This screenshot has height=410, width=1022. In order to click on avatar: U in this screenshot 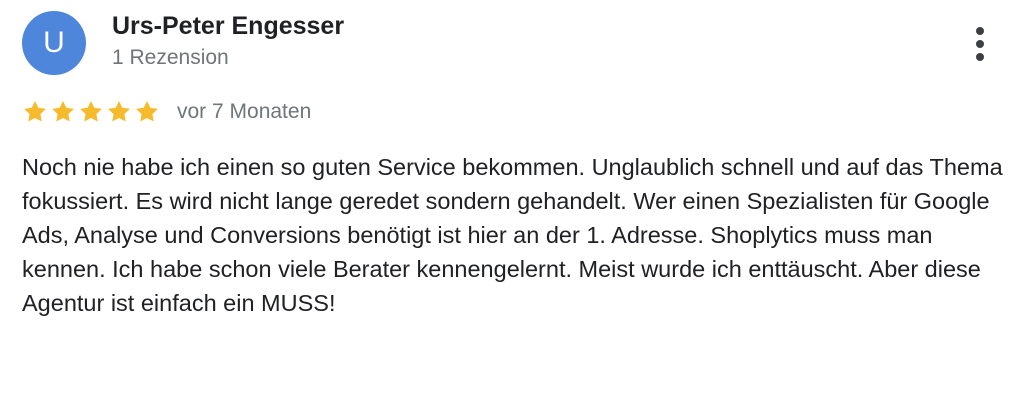, I will do `click(54, 43)`.